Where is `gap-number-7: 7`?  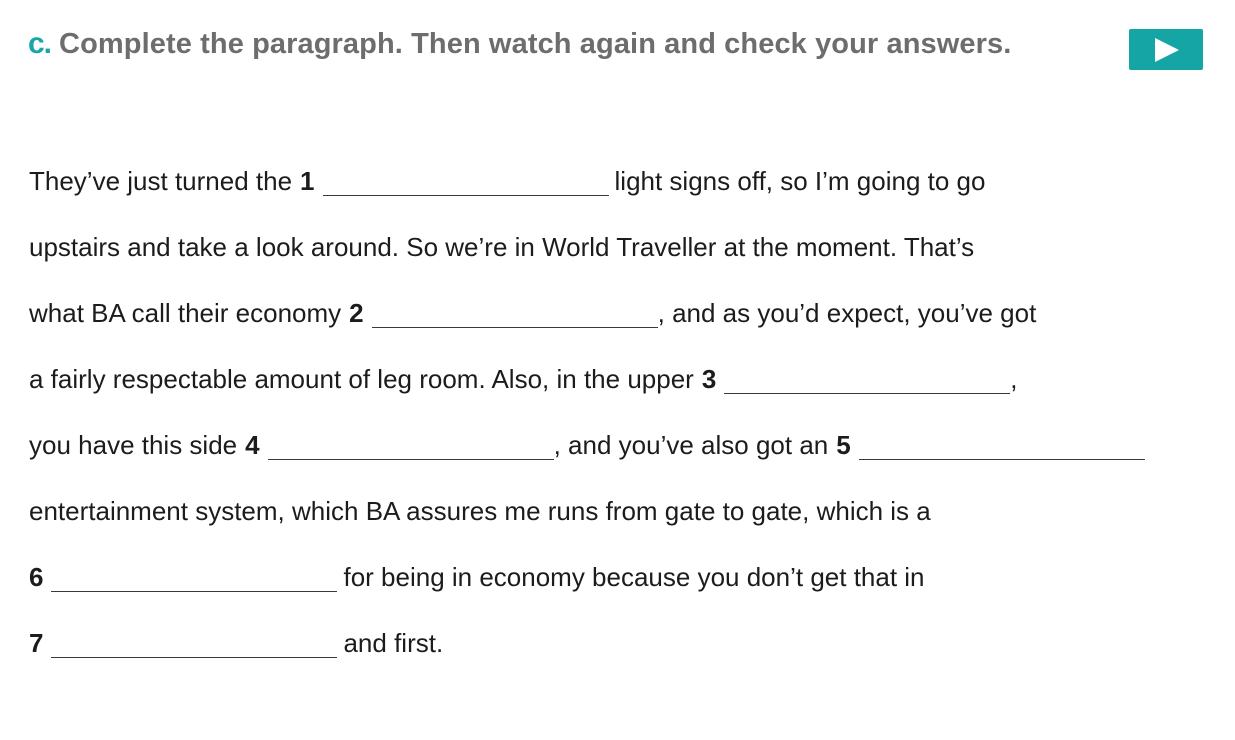 gap-number-7: 7 is located at coordinates (36, 642).